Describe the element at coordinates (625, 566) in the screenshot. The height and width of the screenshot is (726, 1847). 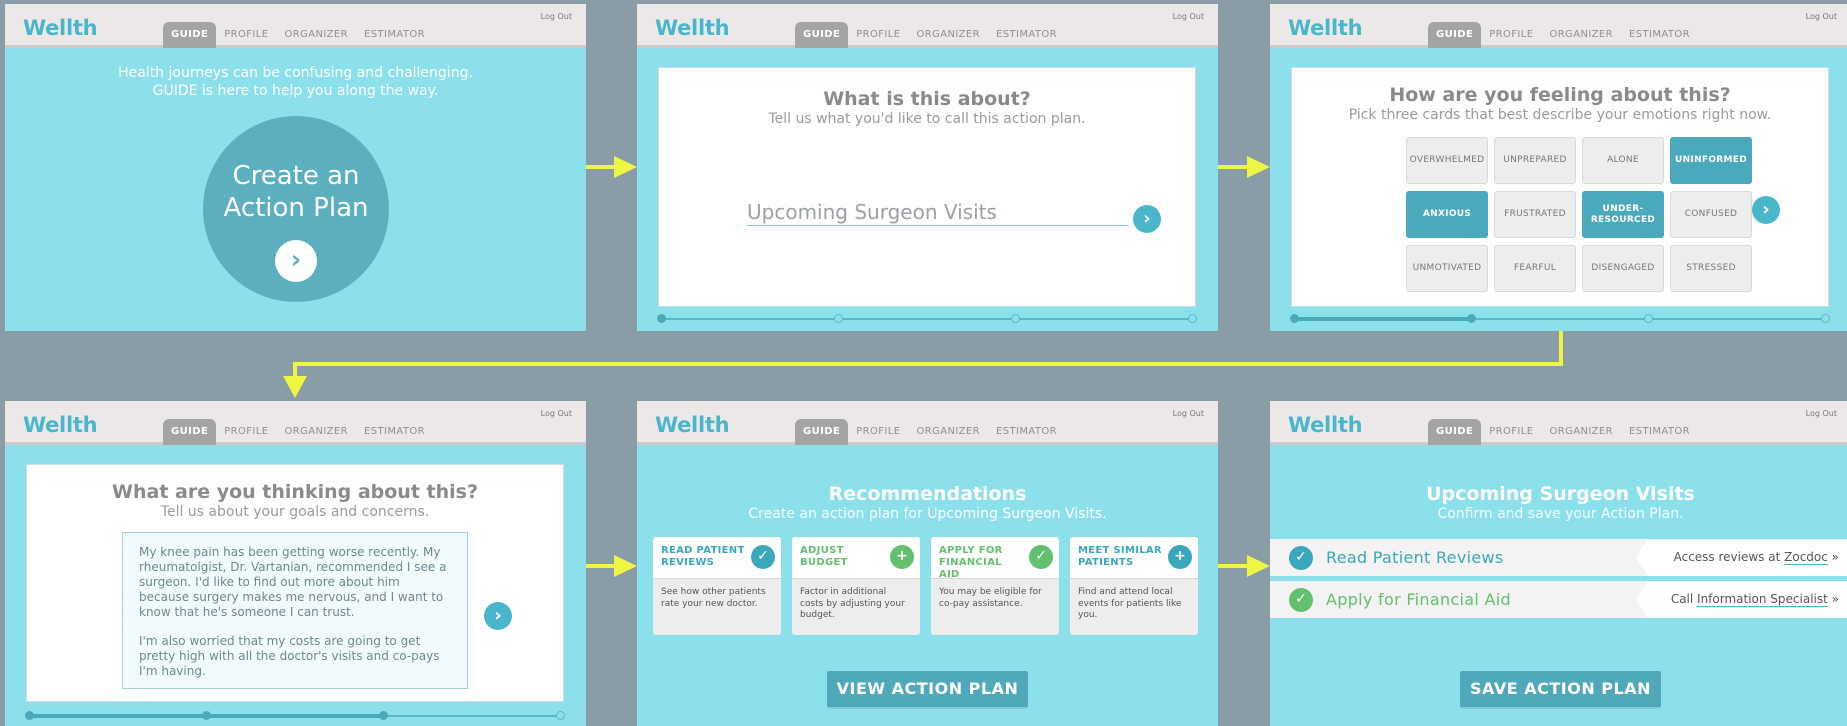
I see `arrow-4-5-head` at that location.